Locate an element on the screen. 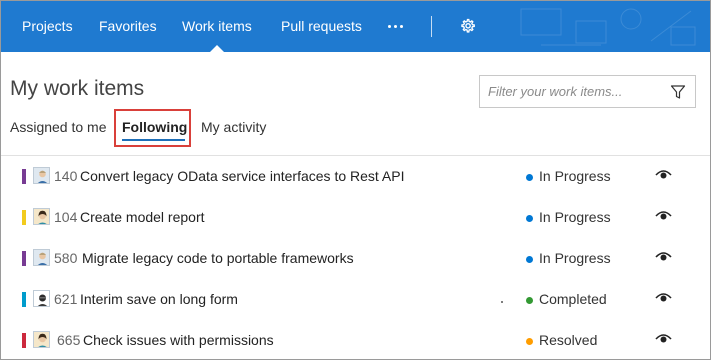 Image resolution: width=711 pixels, height=360 pixels. highlight-annotation-box is located at coordinates (152, 128).